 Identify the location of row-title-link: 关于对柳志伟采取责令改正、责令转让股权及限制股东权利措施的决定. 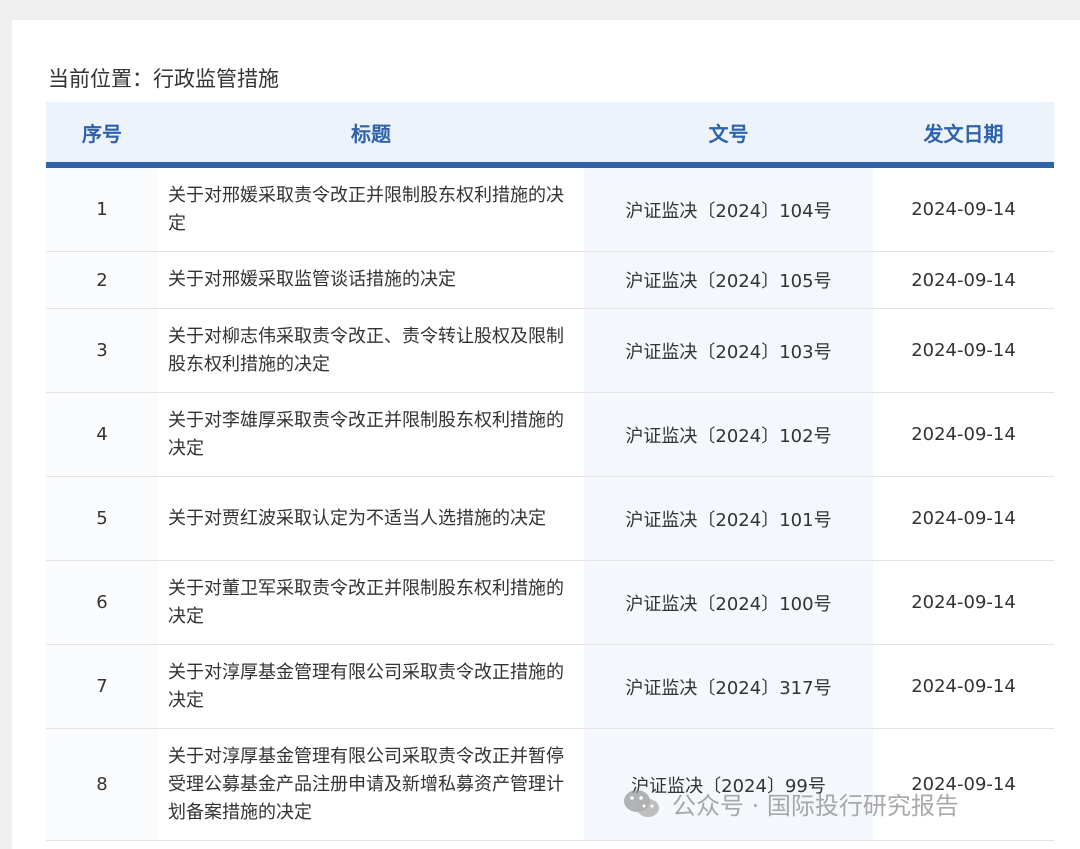
(368, 351).